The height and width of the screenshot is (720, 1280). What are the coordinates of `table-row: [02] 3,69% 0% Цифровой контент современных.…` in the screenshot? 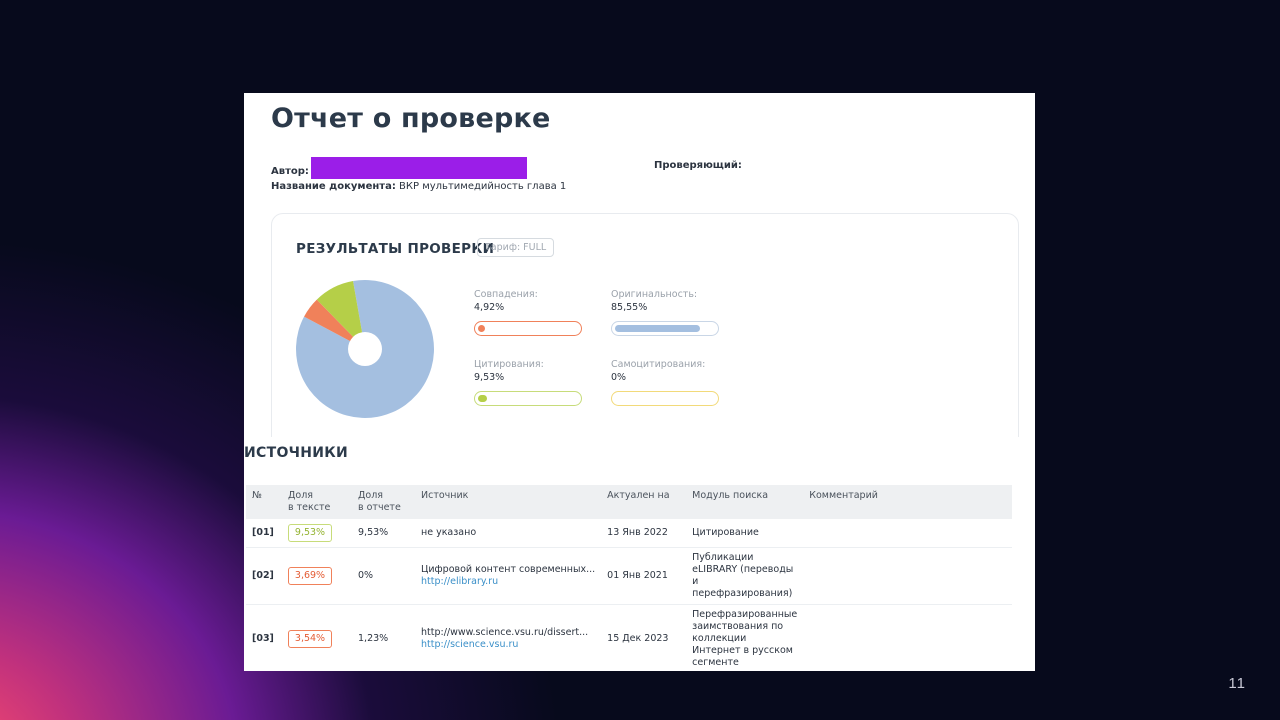 It's located at (629, 576).